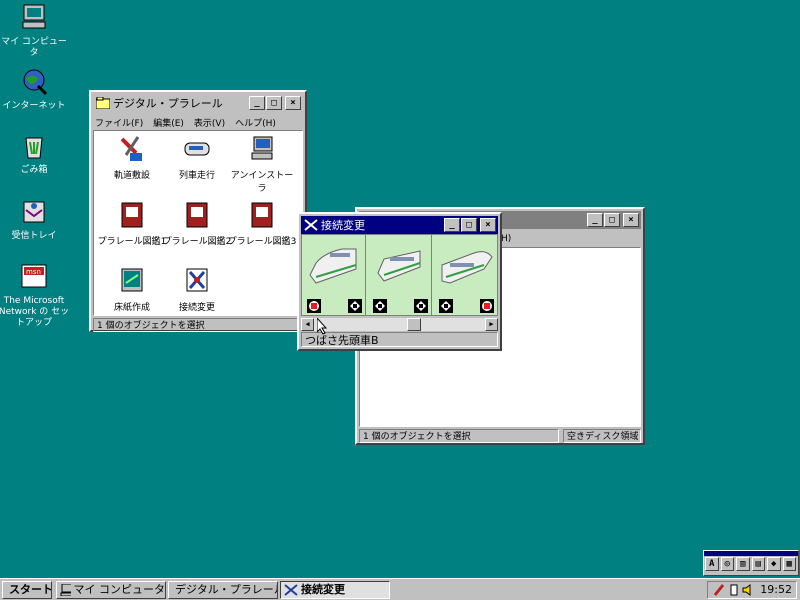 The width and height of the screenshot is (800, 600). What do you see at coordinates (399, 324) in the screenshot?
I see `horizontal-scrollbar: ◀ ▶` at bounding box center [399, 324].